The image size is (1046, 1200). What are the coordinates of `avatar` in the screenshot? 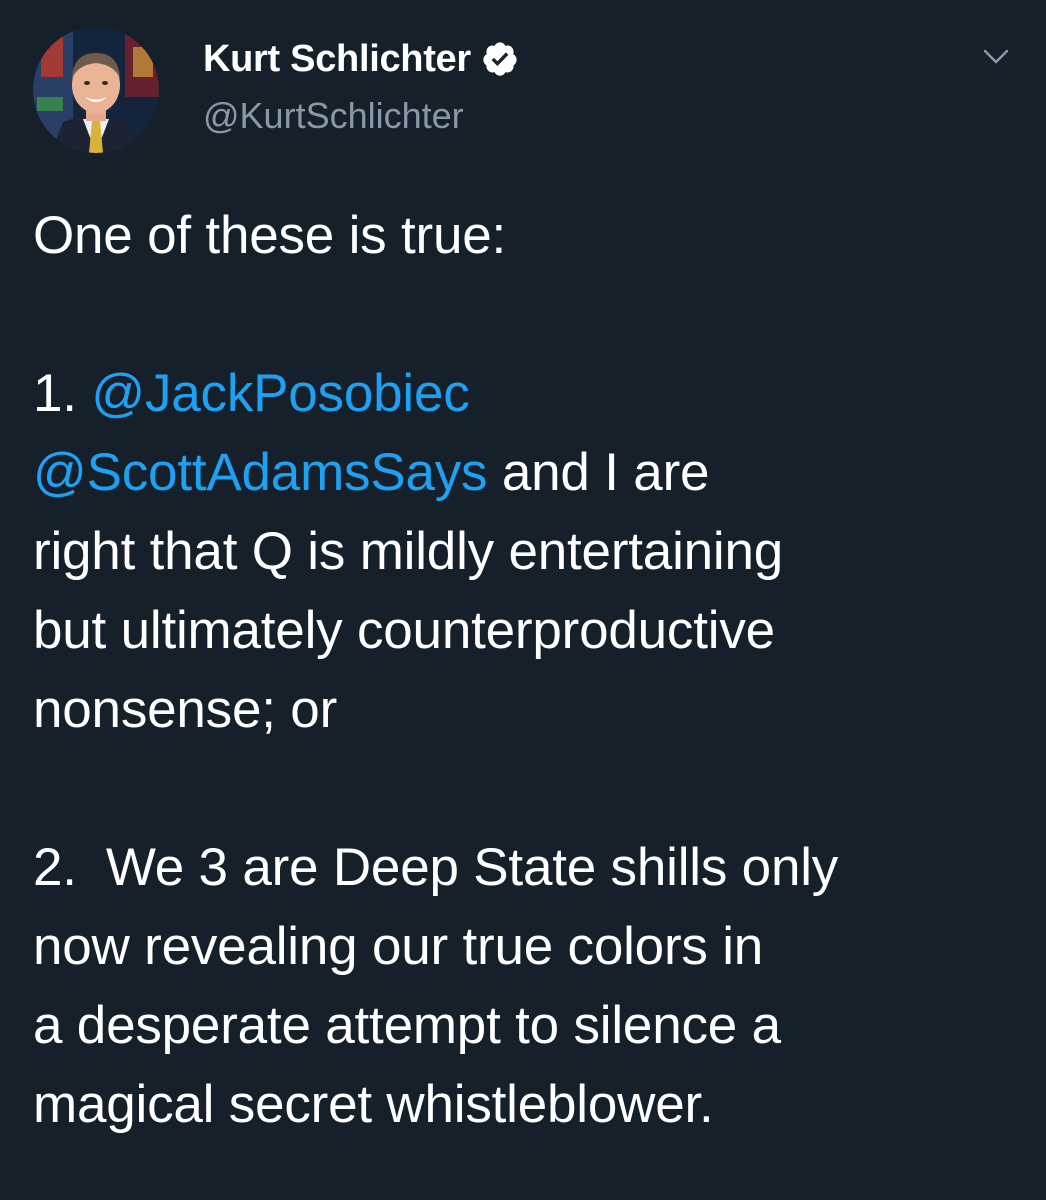 It's located at (96, 90).